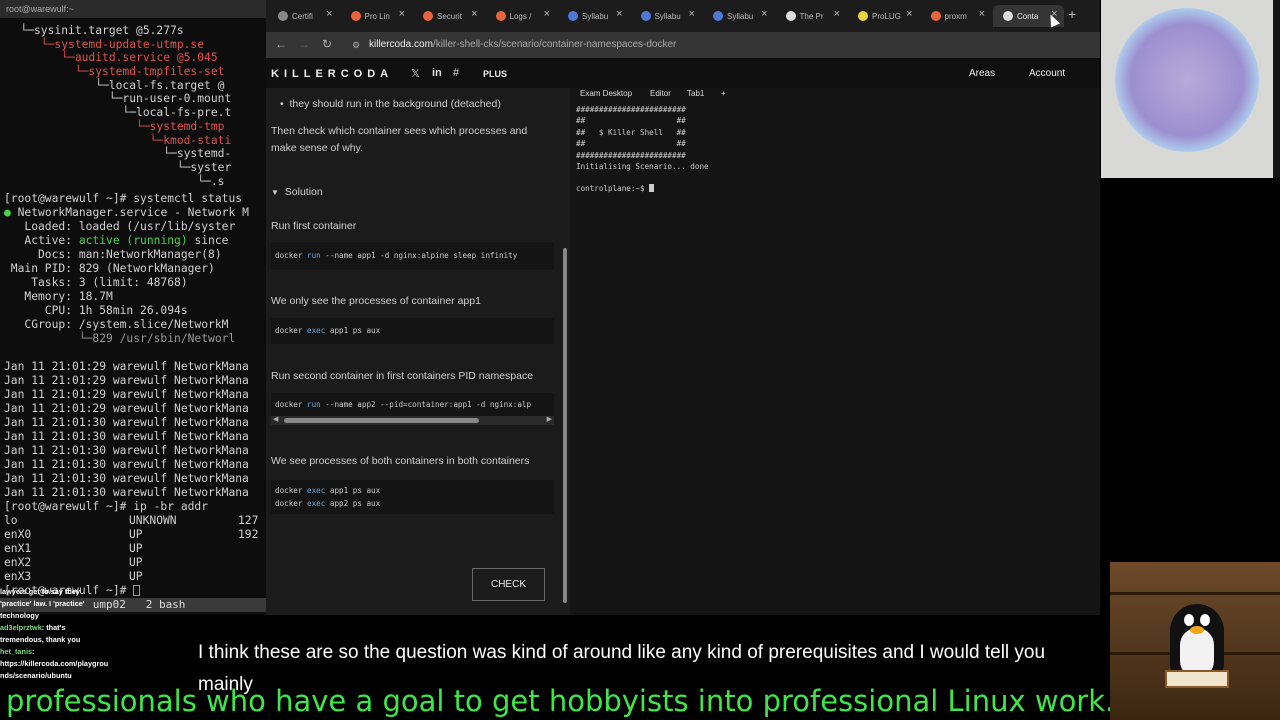 The height and width of the screenshot is (720, 1280). I want to click on plus-link: PLUS, so click(495, 74).